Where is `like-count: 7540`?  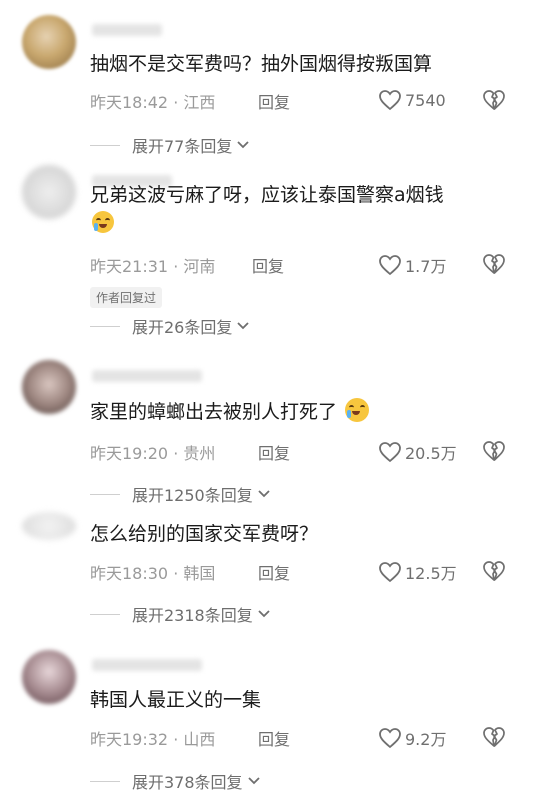
like-count: 7540 is located at coordinates (425, 100).